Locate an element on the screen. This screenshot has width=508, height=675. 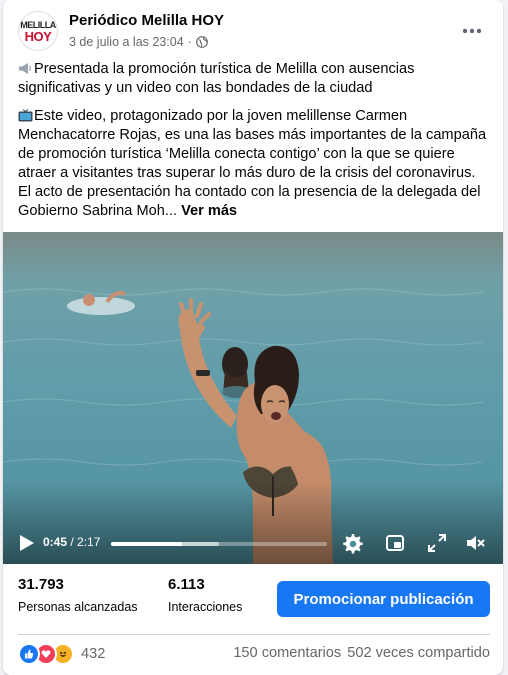
post-meta: 3 de julio a las 23:04 · is located at coordinates (138, 42).